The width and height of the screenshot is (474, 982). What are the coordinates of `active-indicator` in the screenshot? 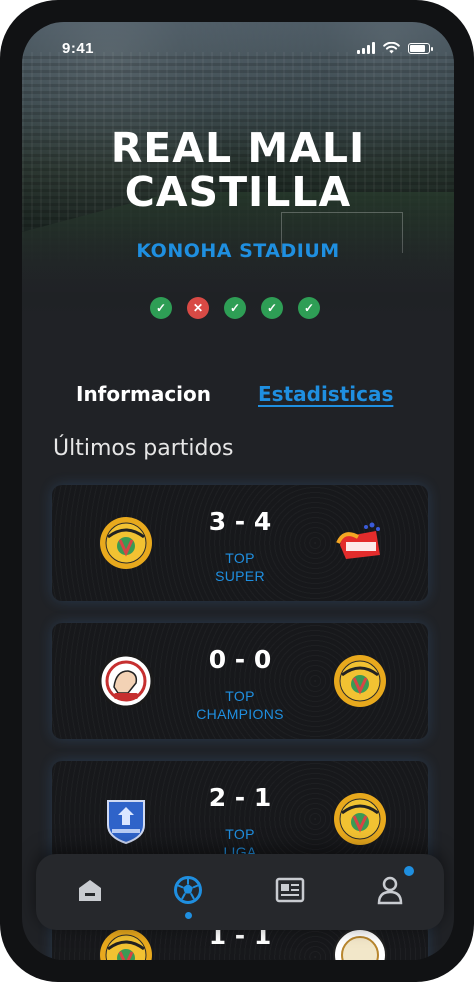 It's located at (188, 915).